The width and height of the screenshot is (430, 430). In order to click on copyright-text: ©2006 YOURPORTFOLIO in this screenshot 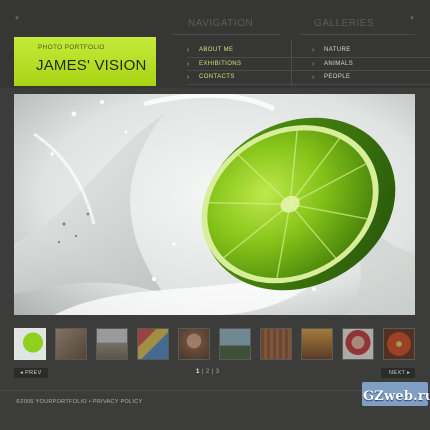, I will do `click(51, 402)`.